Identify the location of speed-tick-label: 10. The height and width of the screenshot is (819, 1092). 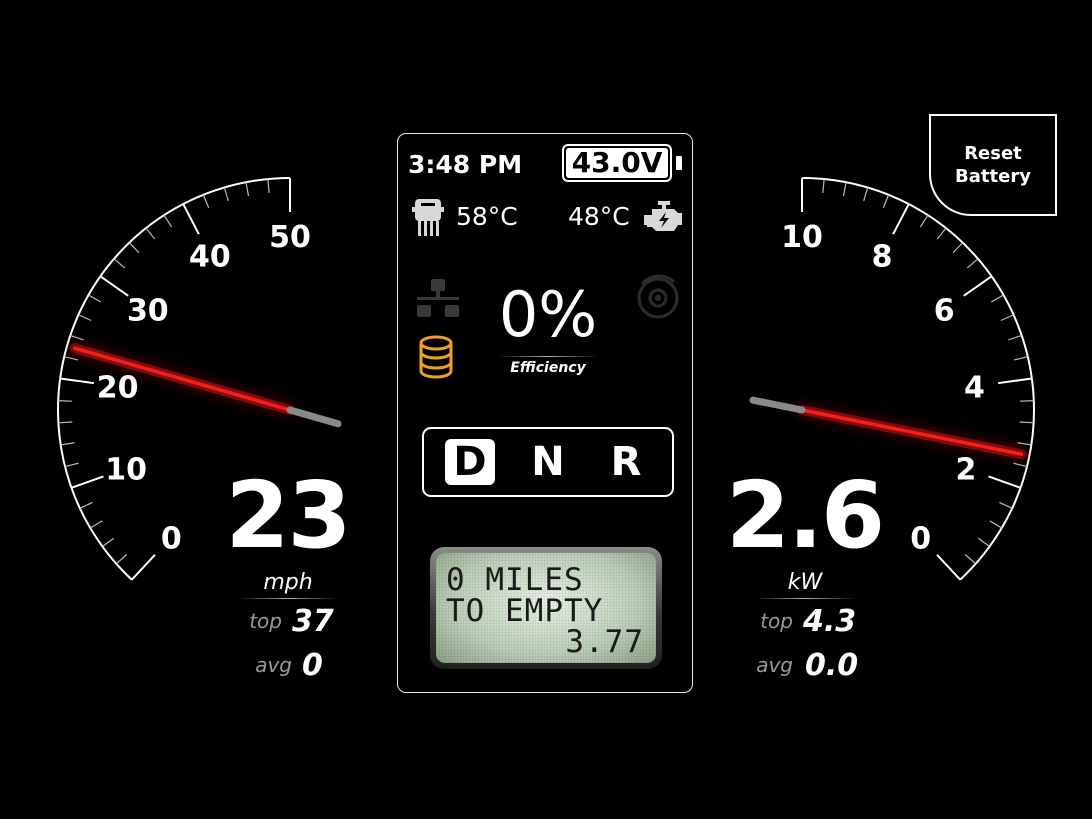
(126, 469).